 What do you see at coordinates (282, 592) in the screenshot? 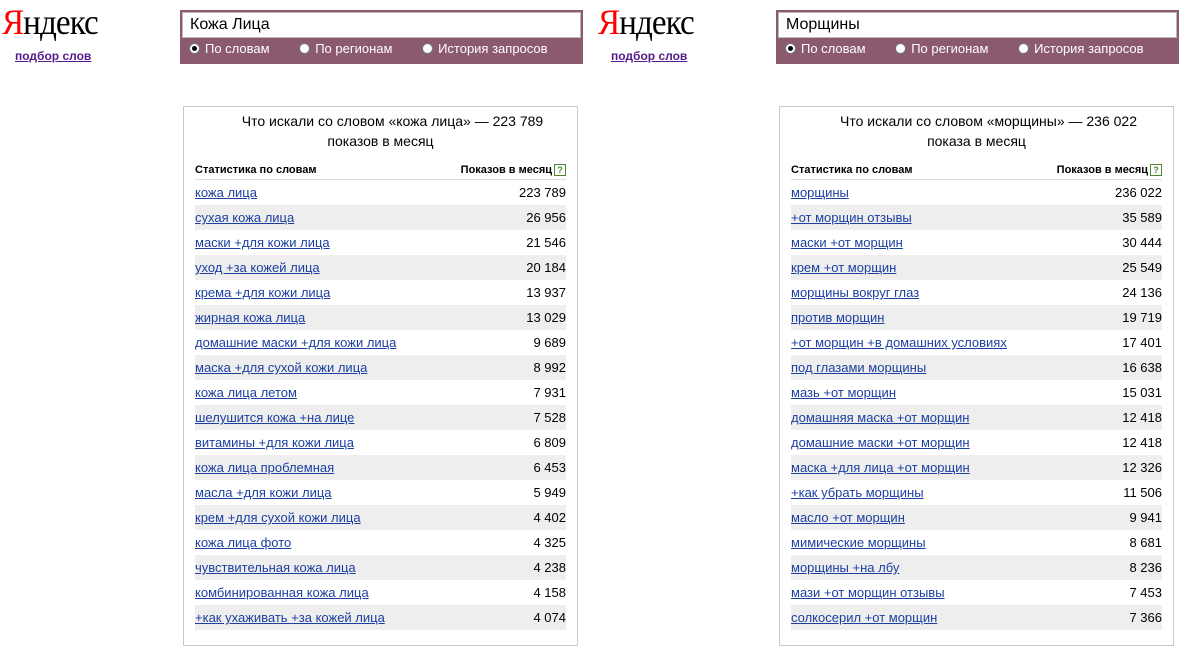
I see `query-link: комбинированная кожа лица` at bounding box center [282, 592].